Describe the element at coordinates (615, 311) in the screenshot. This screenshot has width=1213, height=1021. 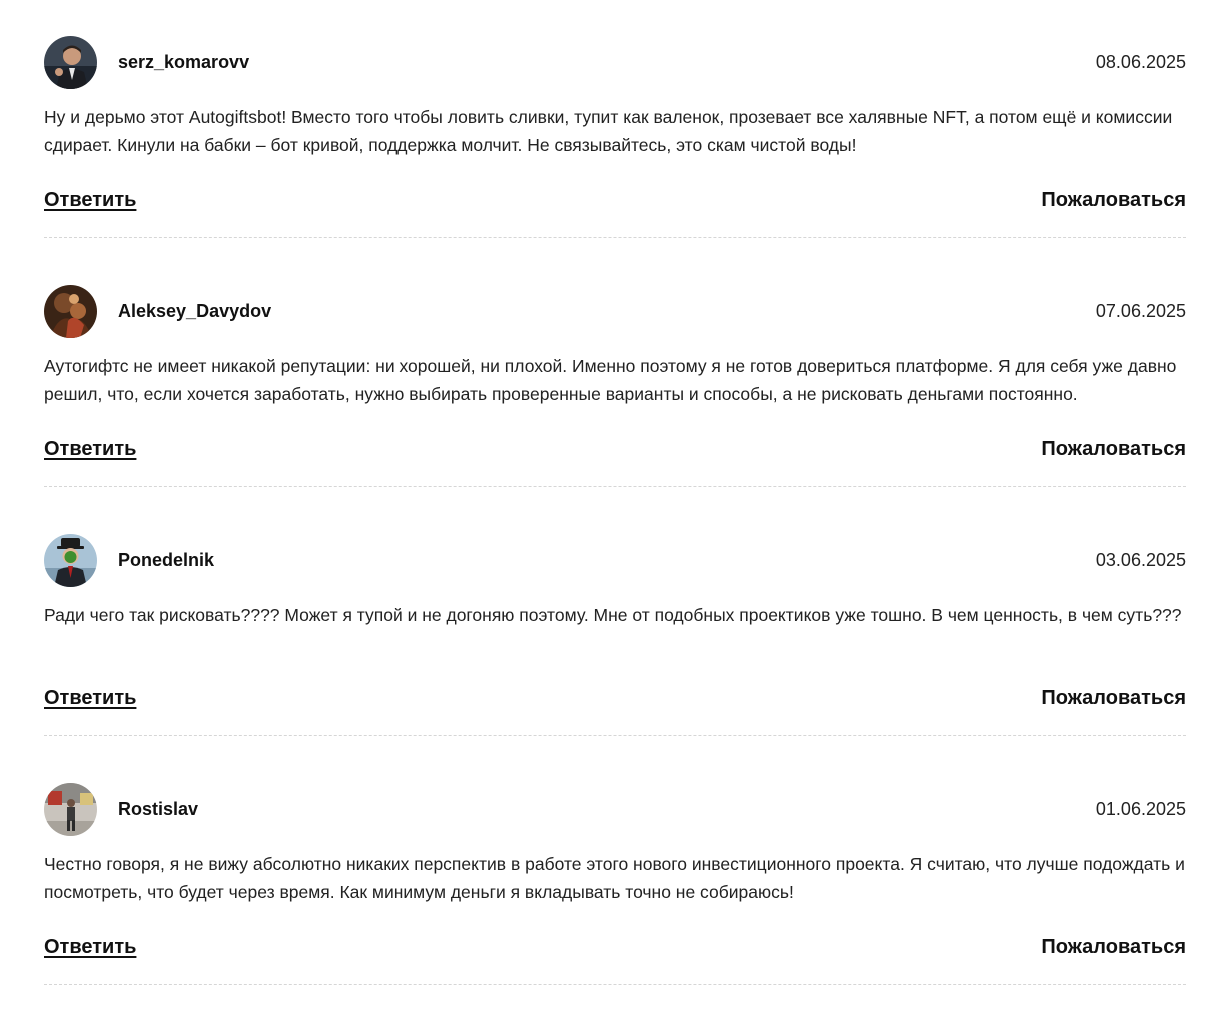
I see `comment-header: Aleksey_Davydov 07.06.2025` at that location.